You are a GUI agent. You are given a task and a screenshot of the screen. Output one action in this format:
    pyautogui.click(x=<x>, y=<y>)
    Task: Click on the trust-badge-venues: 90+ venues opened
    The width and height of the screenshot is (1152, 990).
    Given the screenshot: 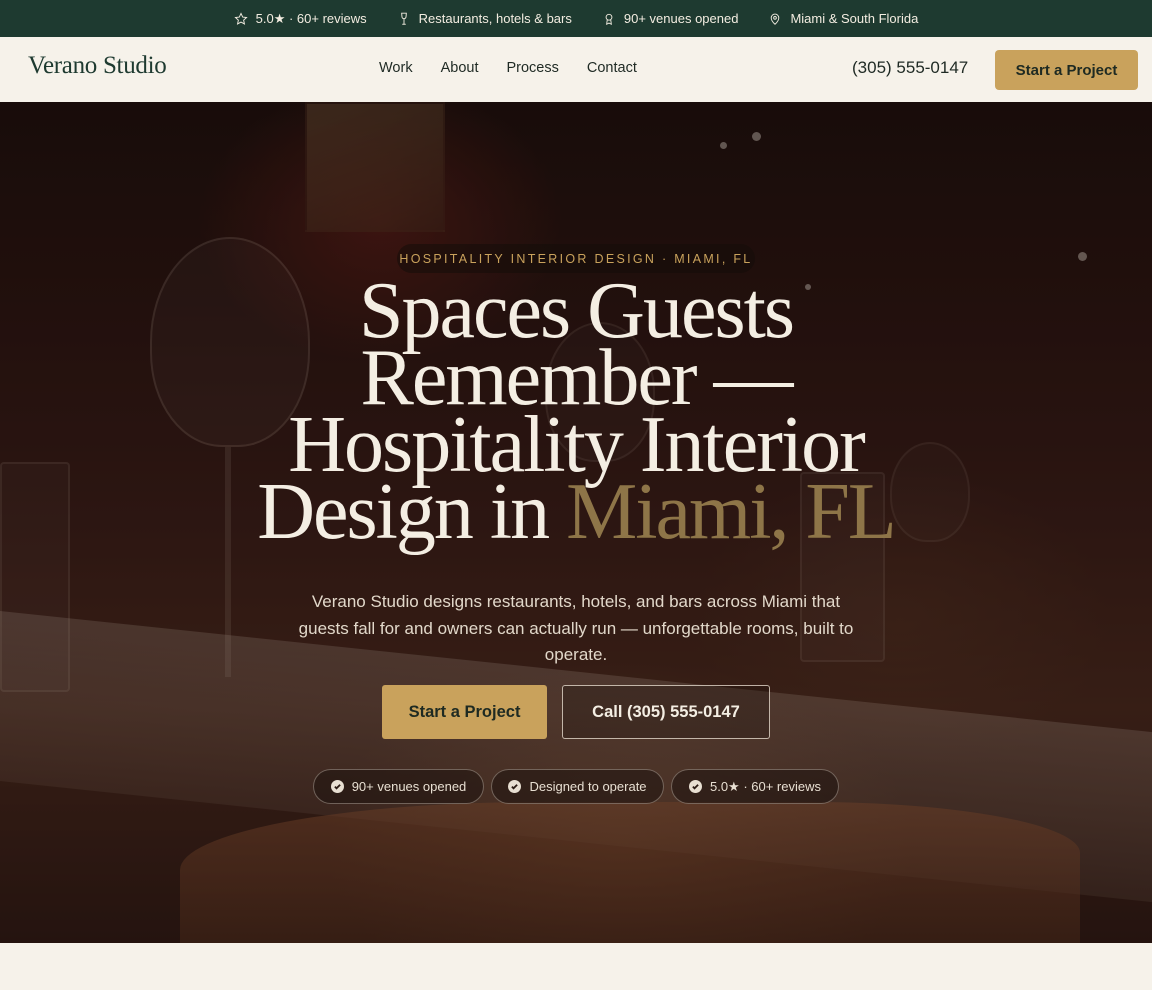 What is the action you would take?
    pyautogui.click(x=398, y=786)
    